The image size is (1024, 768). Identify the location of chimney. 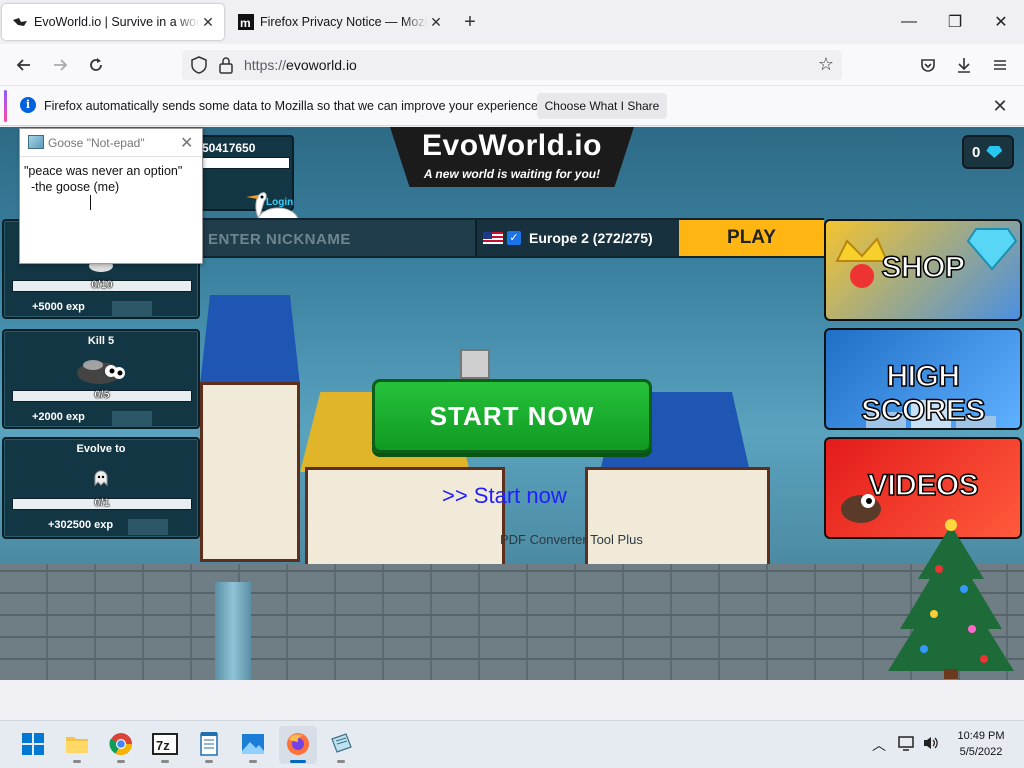
(475, 364).